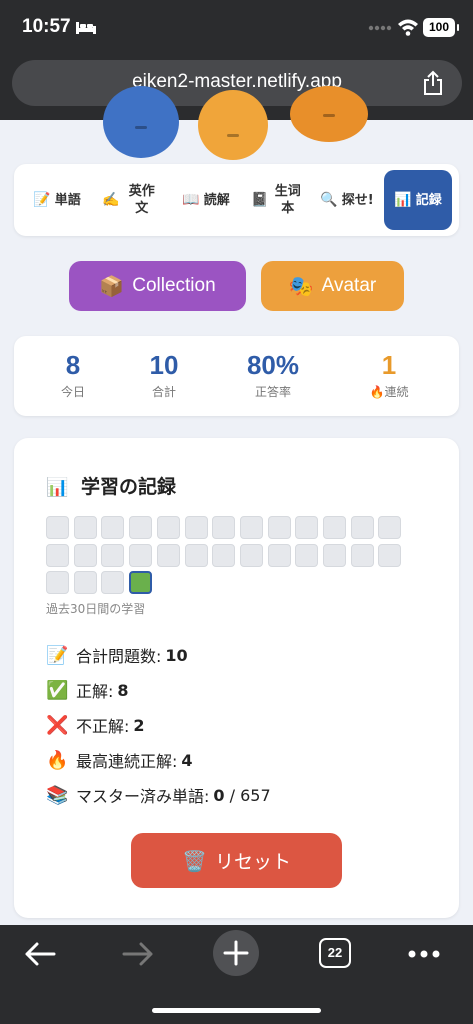 The height and width of the screenshot is (1024, 473). What do you see at coordinates (111, 485) in the screenshot?
I see `record-heading: 📊 学習の記録` at bounding box center [111, 485].